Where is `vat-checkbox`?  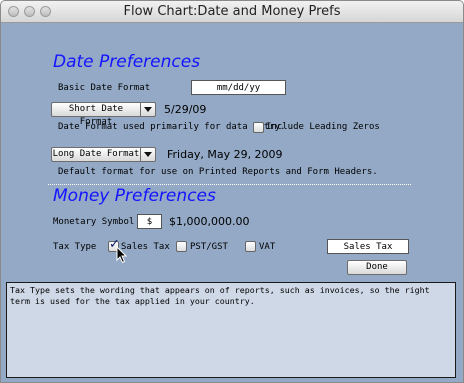 vat-checkbox is located at coordinates (250, 246).